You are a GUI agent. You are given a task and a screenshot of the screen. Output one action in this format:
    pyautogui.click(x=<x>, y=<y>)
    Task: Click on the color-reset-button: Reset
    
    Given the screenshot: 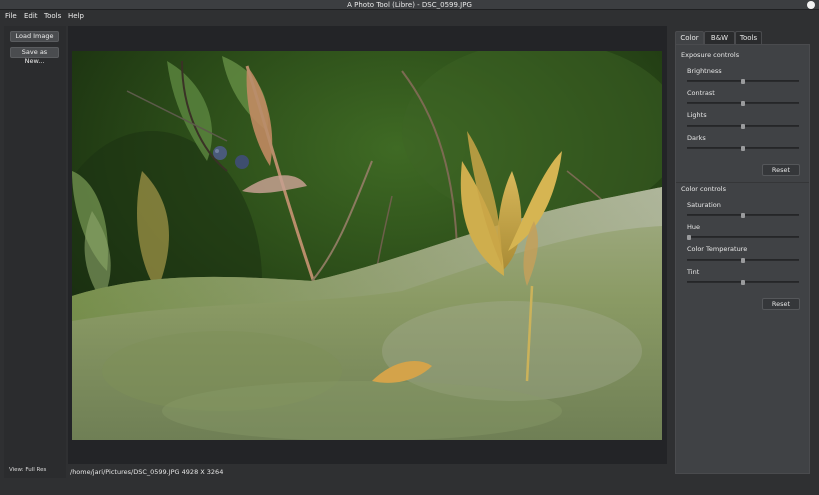 What is the action you would take?
    pyautogui.click(x=781, y=304)
    